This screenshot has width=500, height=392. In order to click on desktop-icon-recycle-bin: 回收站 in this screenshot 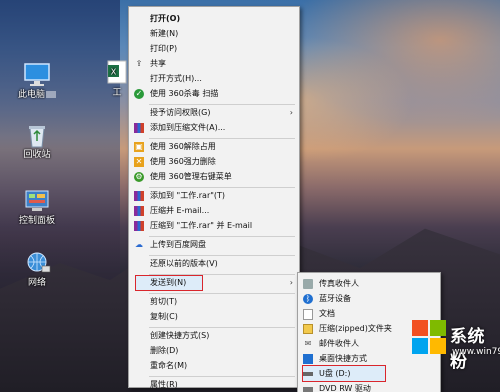, I will do `click(37, 141)`.